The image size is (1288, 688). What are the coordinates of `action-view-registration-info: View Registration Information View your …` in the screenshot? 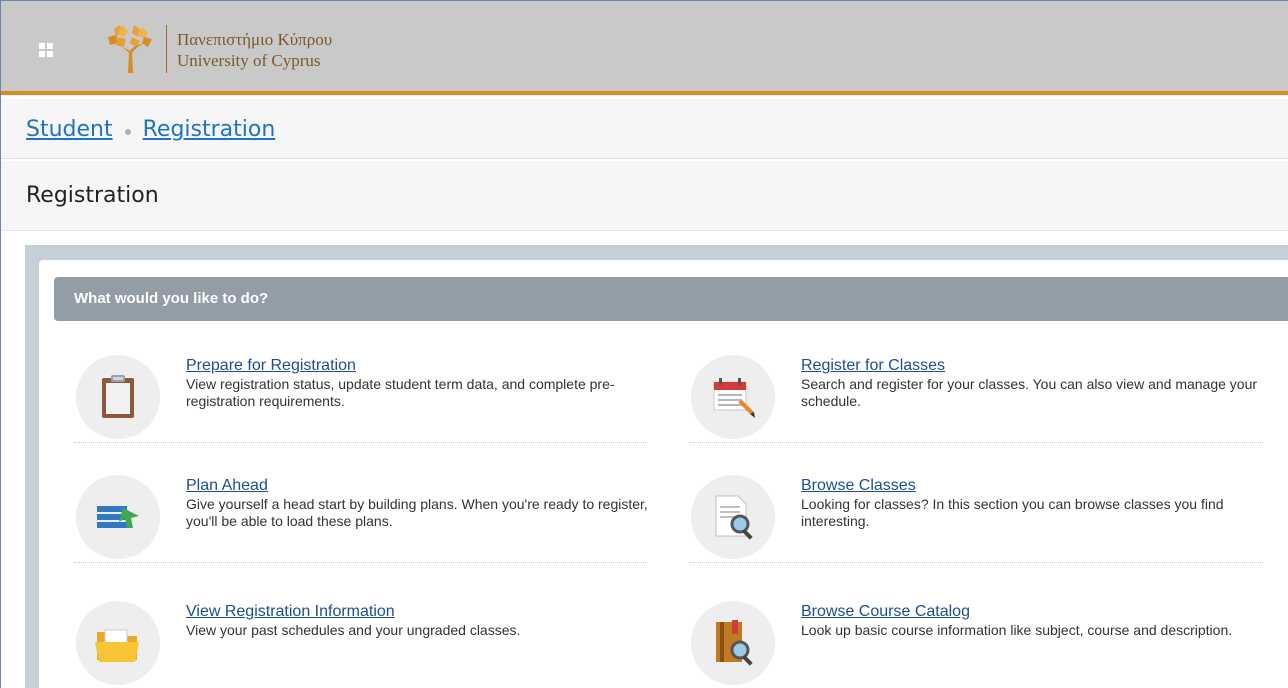 It's located at (361, 644).